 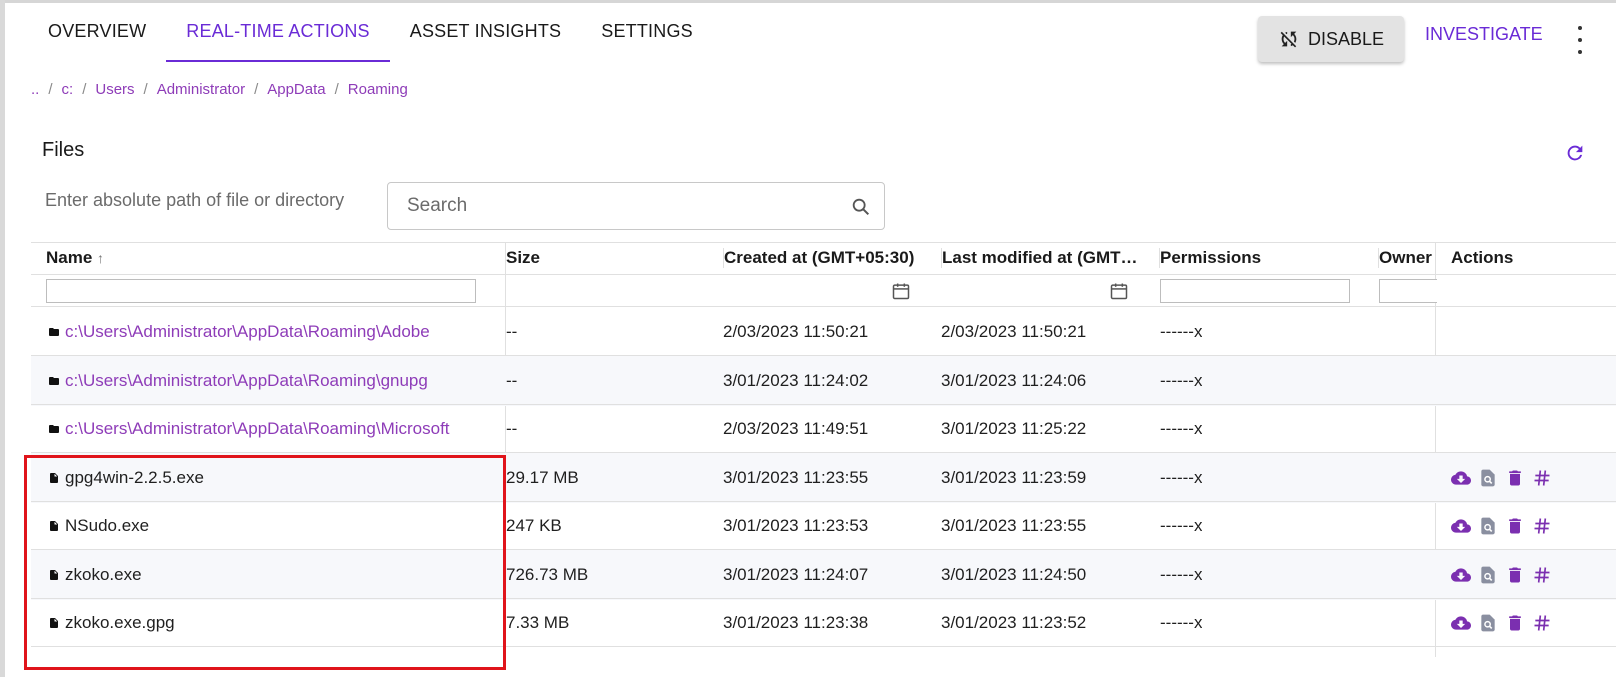 What do you see at coordinates (617, 206) in the screenshot?
I see `search-input` at bounding box center [617, 206].